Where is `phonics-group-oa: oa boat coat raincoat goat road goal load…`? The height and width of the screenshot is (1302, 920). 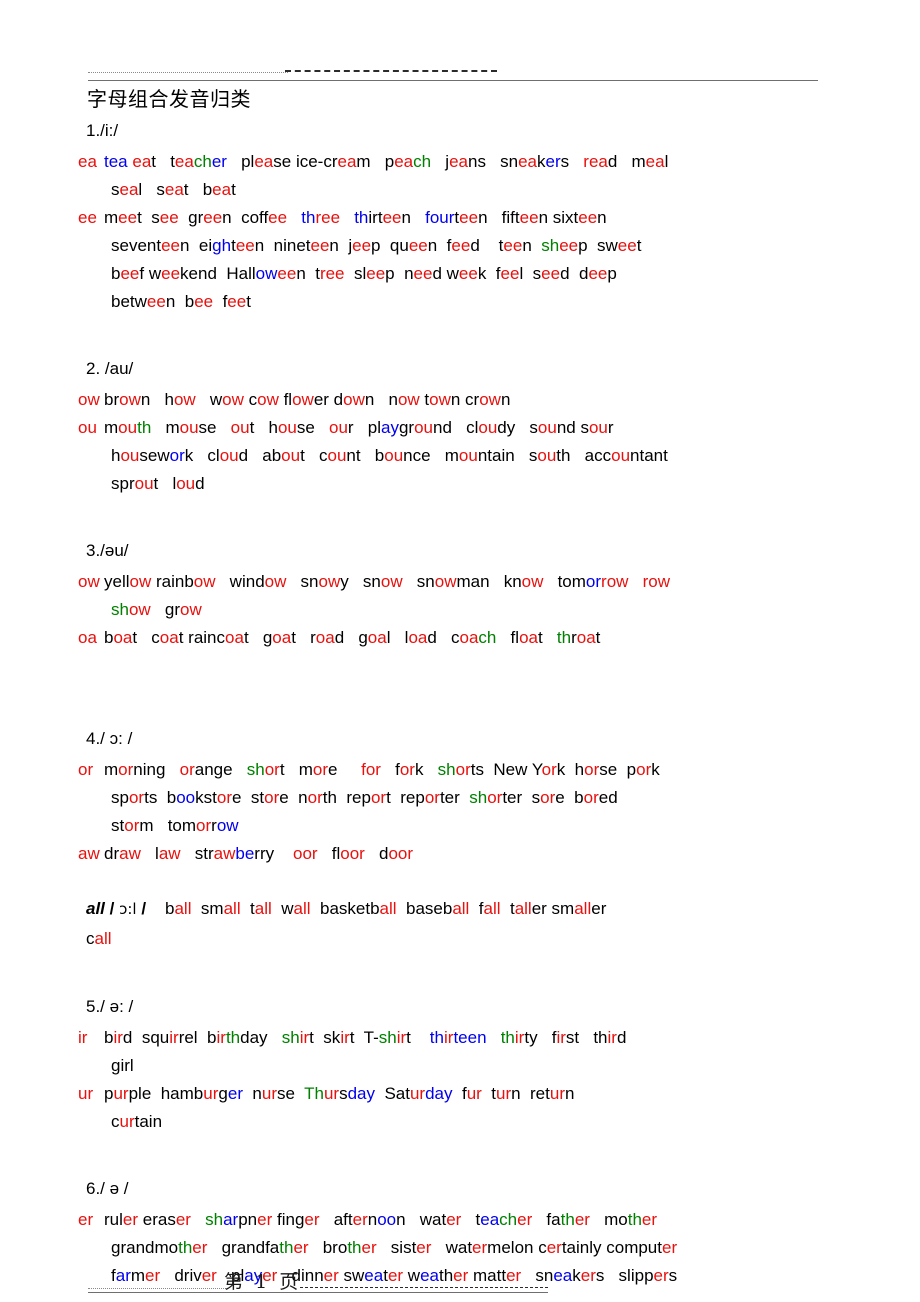 phonics-group-oa: oa boat coat raincoat goat road goal load… is located at coordinates (478, 638).